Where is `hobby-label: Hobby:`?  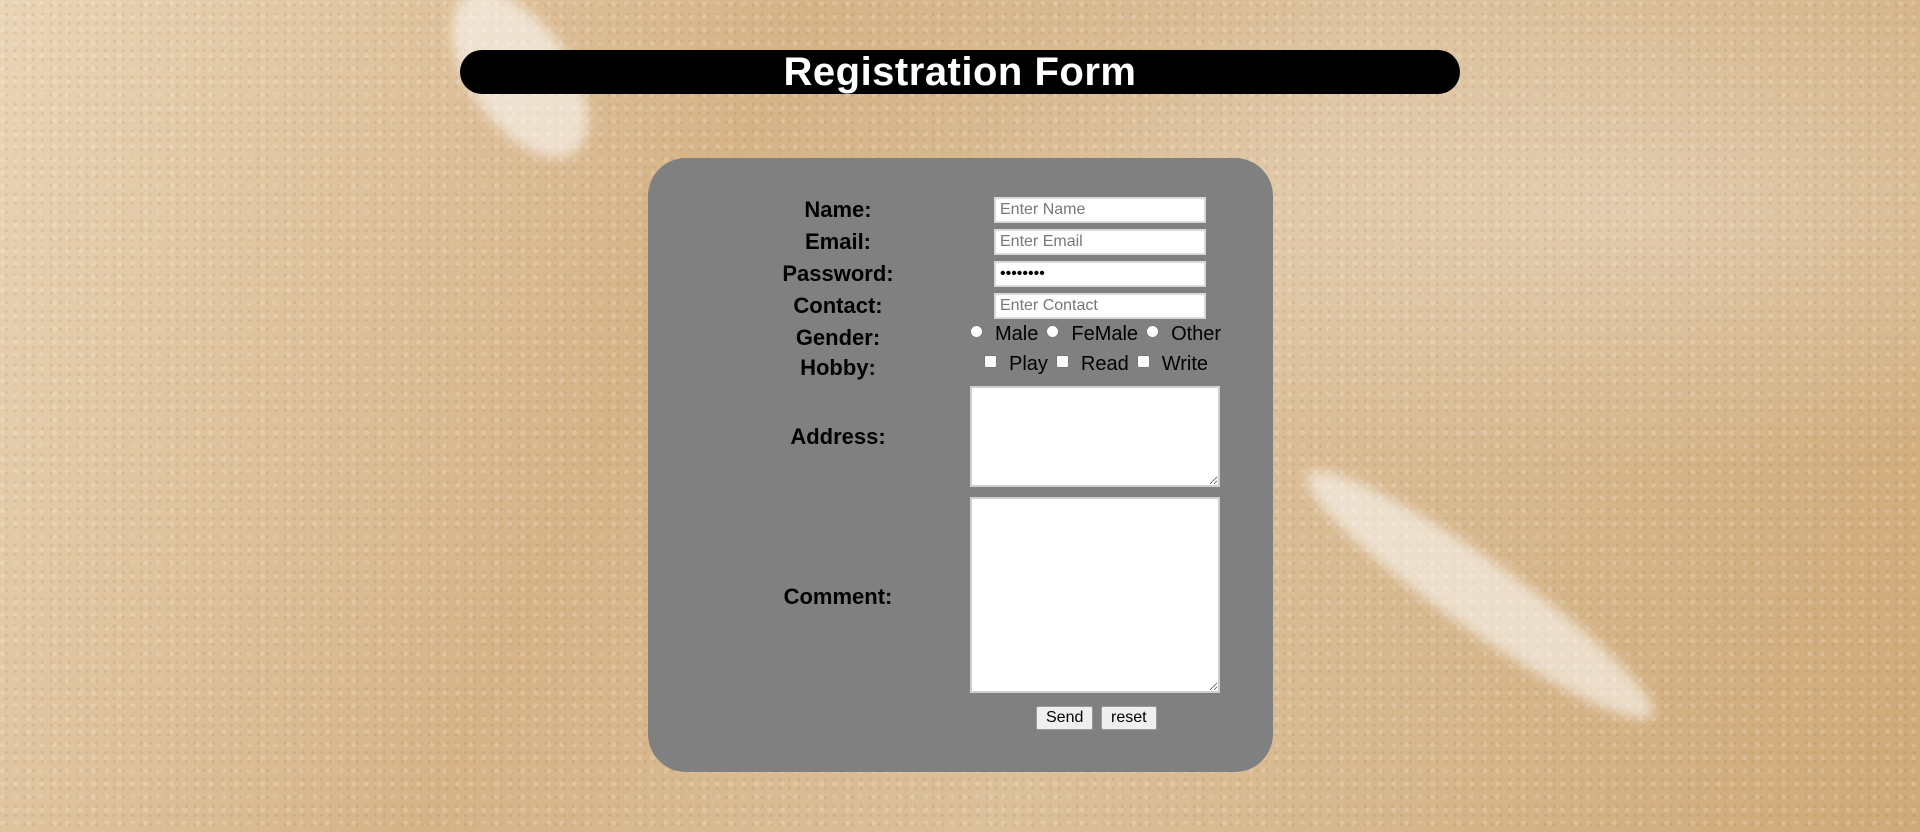
hobby-label: Hobby: is located at coordinates (838, 367).